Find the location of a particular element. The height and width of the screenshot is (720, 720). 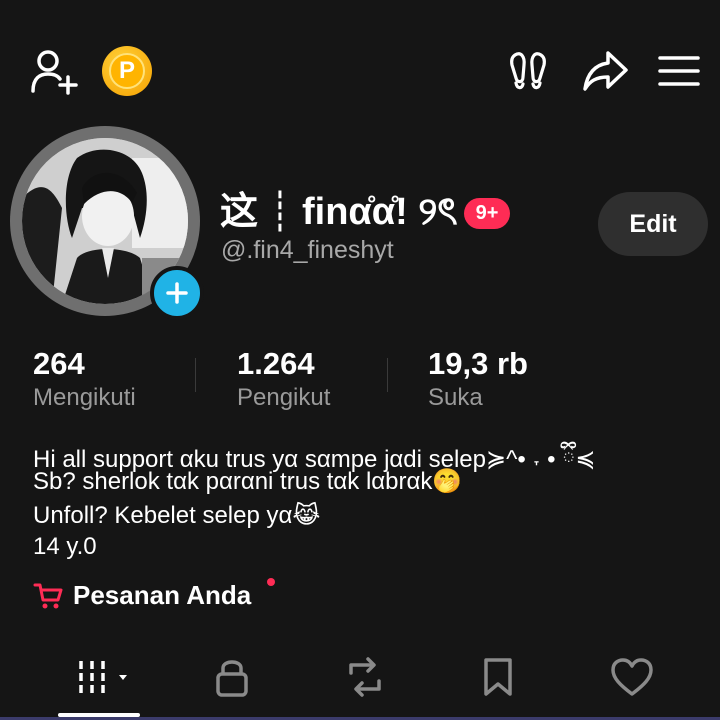

username: @.fin4_fineshyt is located at coordinates (307, 250).